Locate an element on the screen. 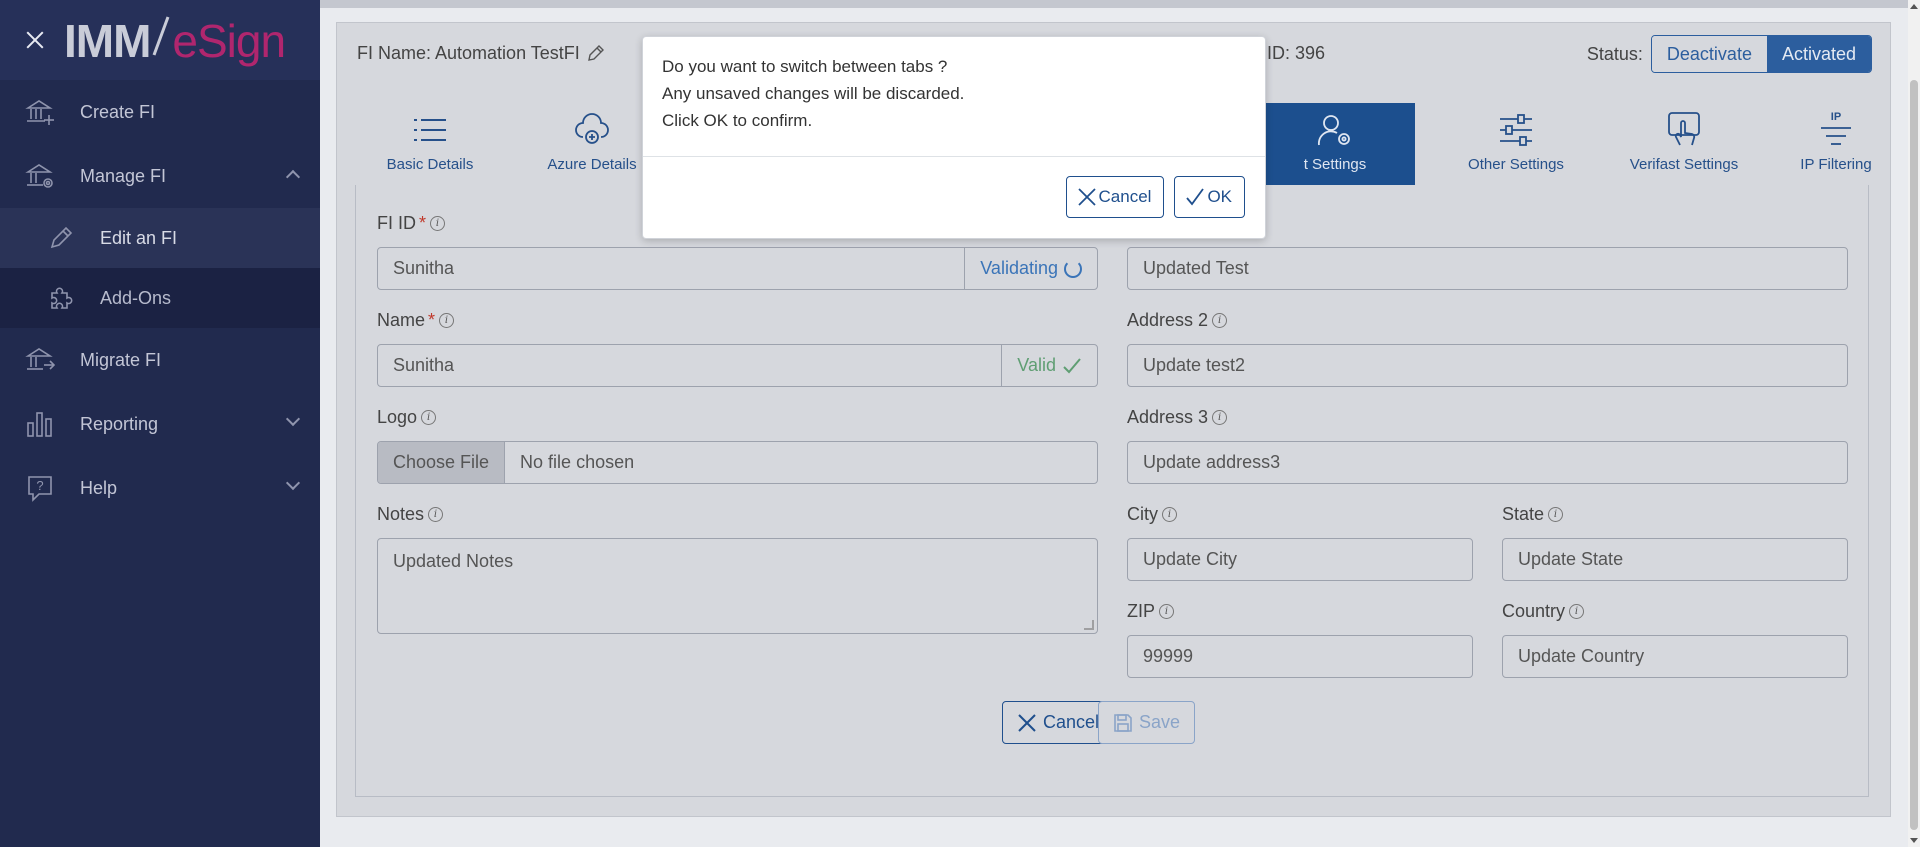 This screenshot has width=1920, height=847. dialog-line: Do you want to switch between tabs ? is located at coordinates (805, 66).